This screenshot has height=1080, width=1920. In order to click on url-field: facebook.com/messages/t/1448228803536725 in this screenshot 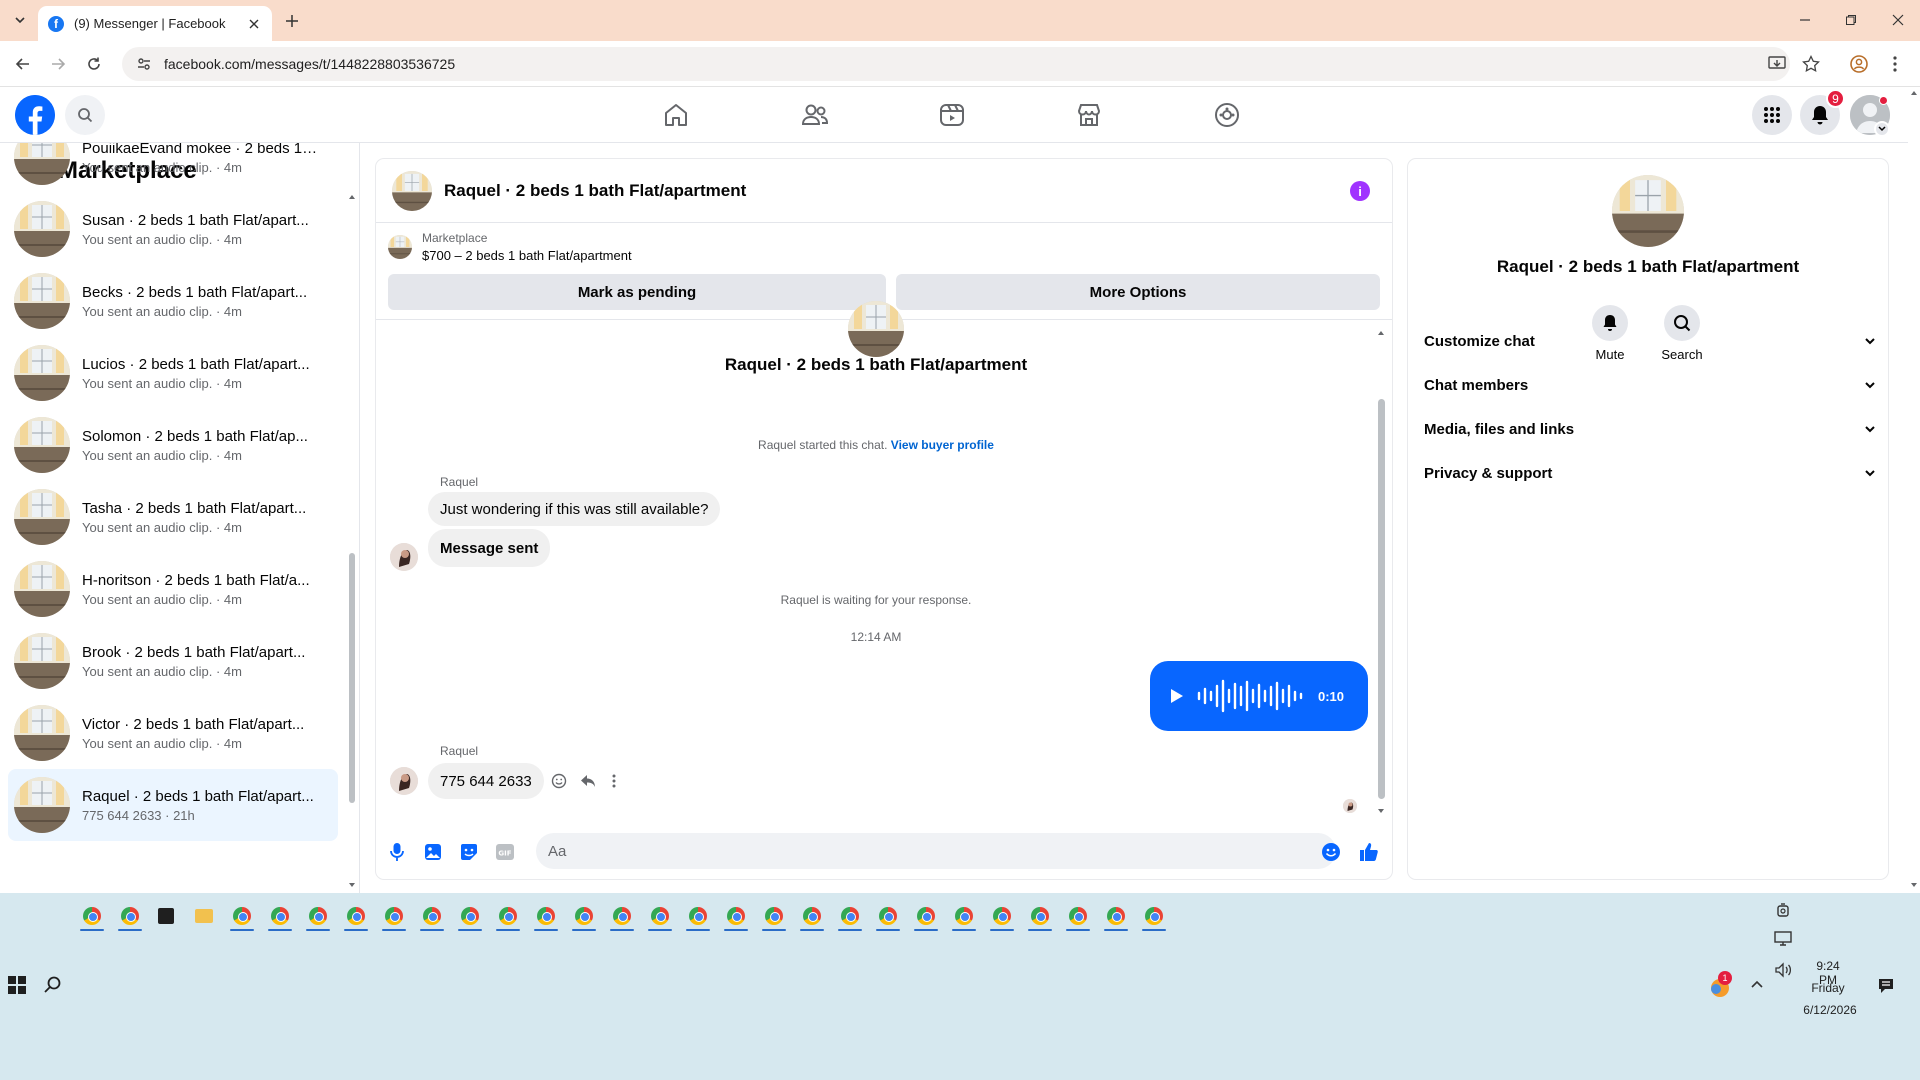, I will do `click(956, 64)`.